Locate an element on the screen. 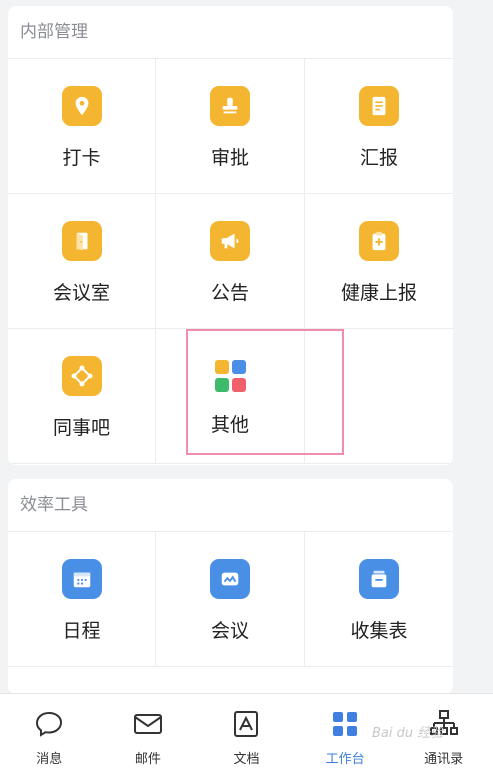  stamp-icon is located at coordinates (230, 106).